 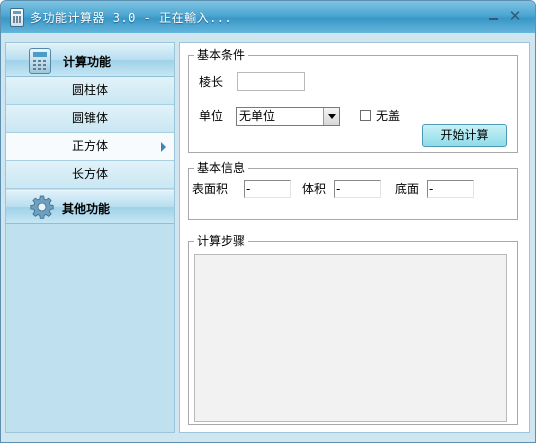 I want to click on sidebar-header-other: 其他功能, so click(x=90, y=207).